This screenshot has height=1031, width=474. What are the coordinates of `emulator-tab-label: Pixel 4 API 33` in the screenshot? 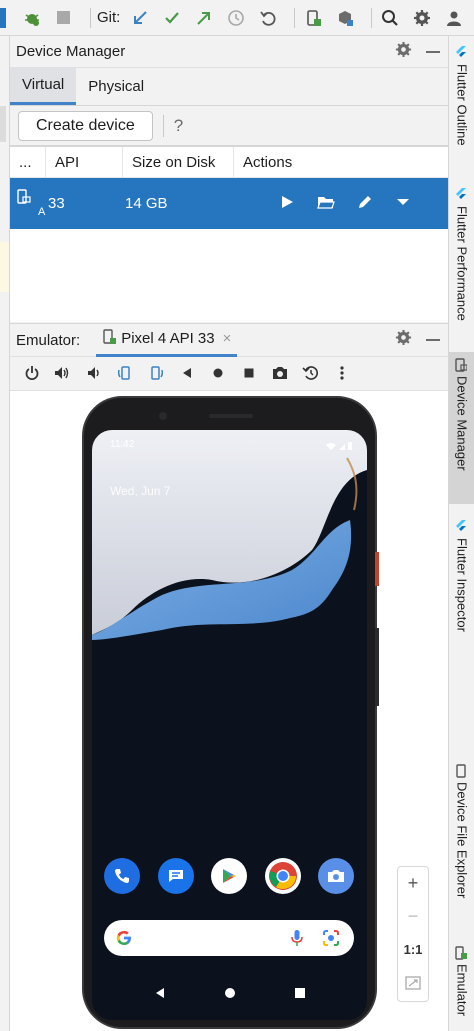 It's located at (168, 338).